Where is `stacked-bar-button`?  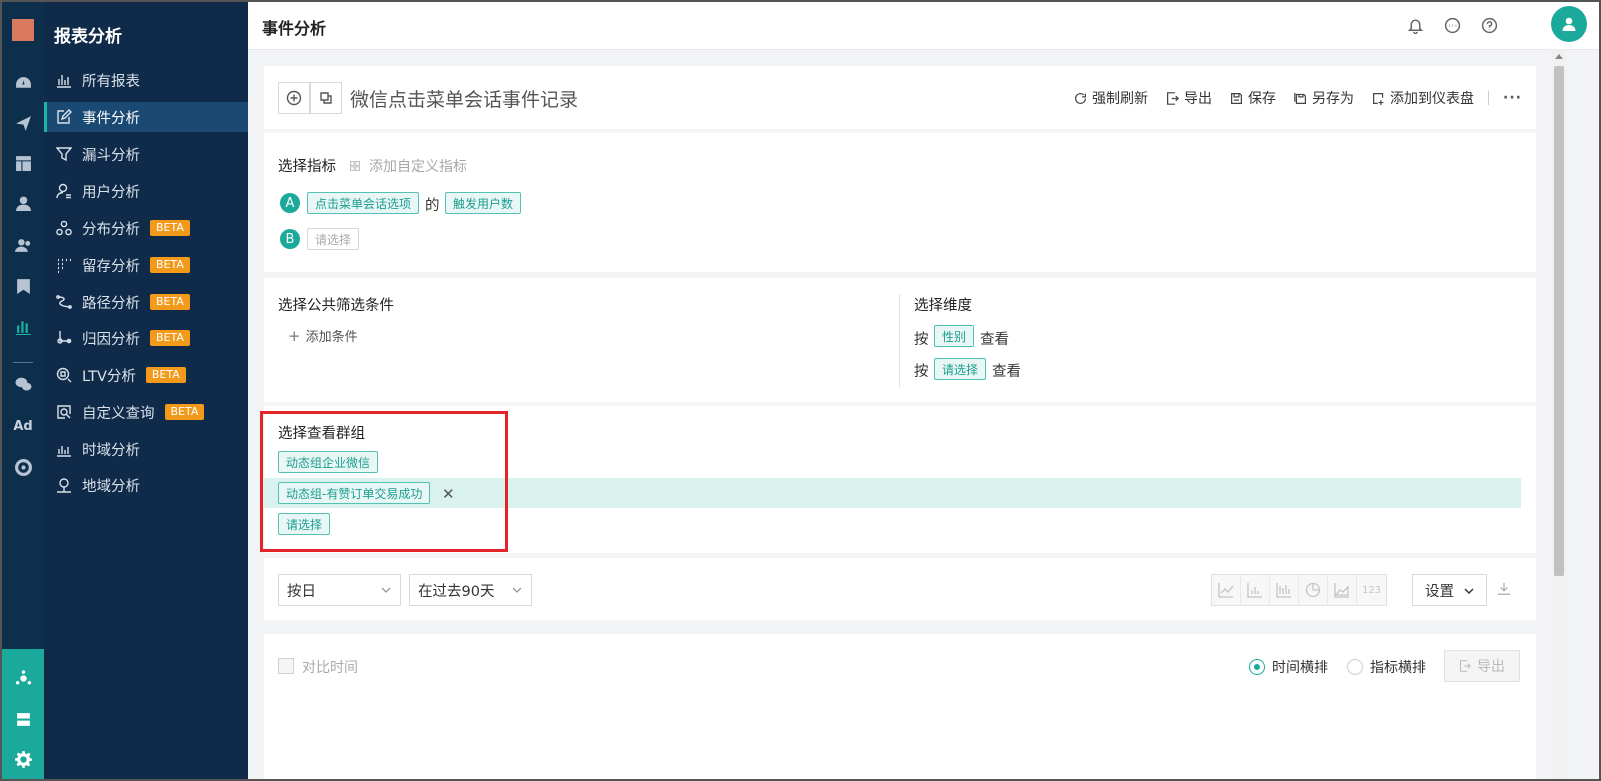
stacked-bar-button is located at coordinates (1284, 590).